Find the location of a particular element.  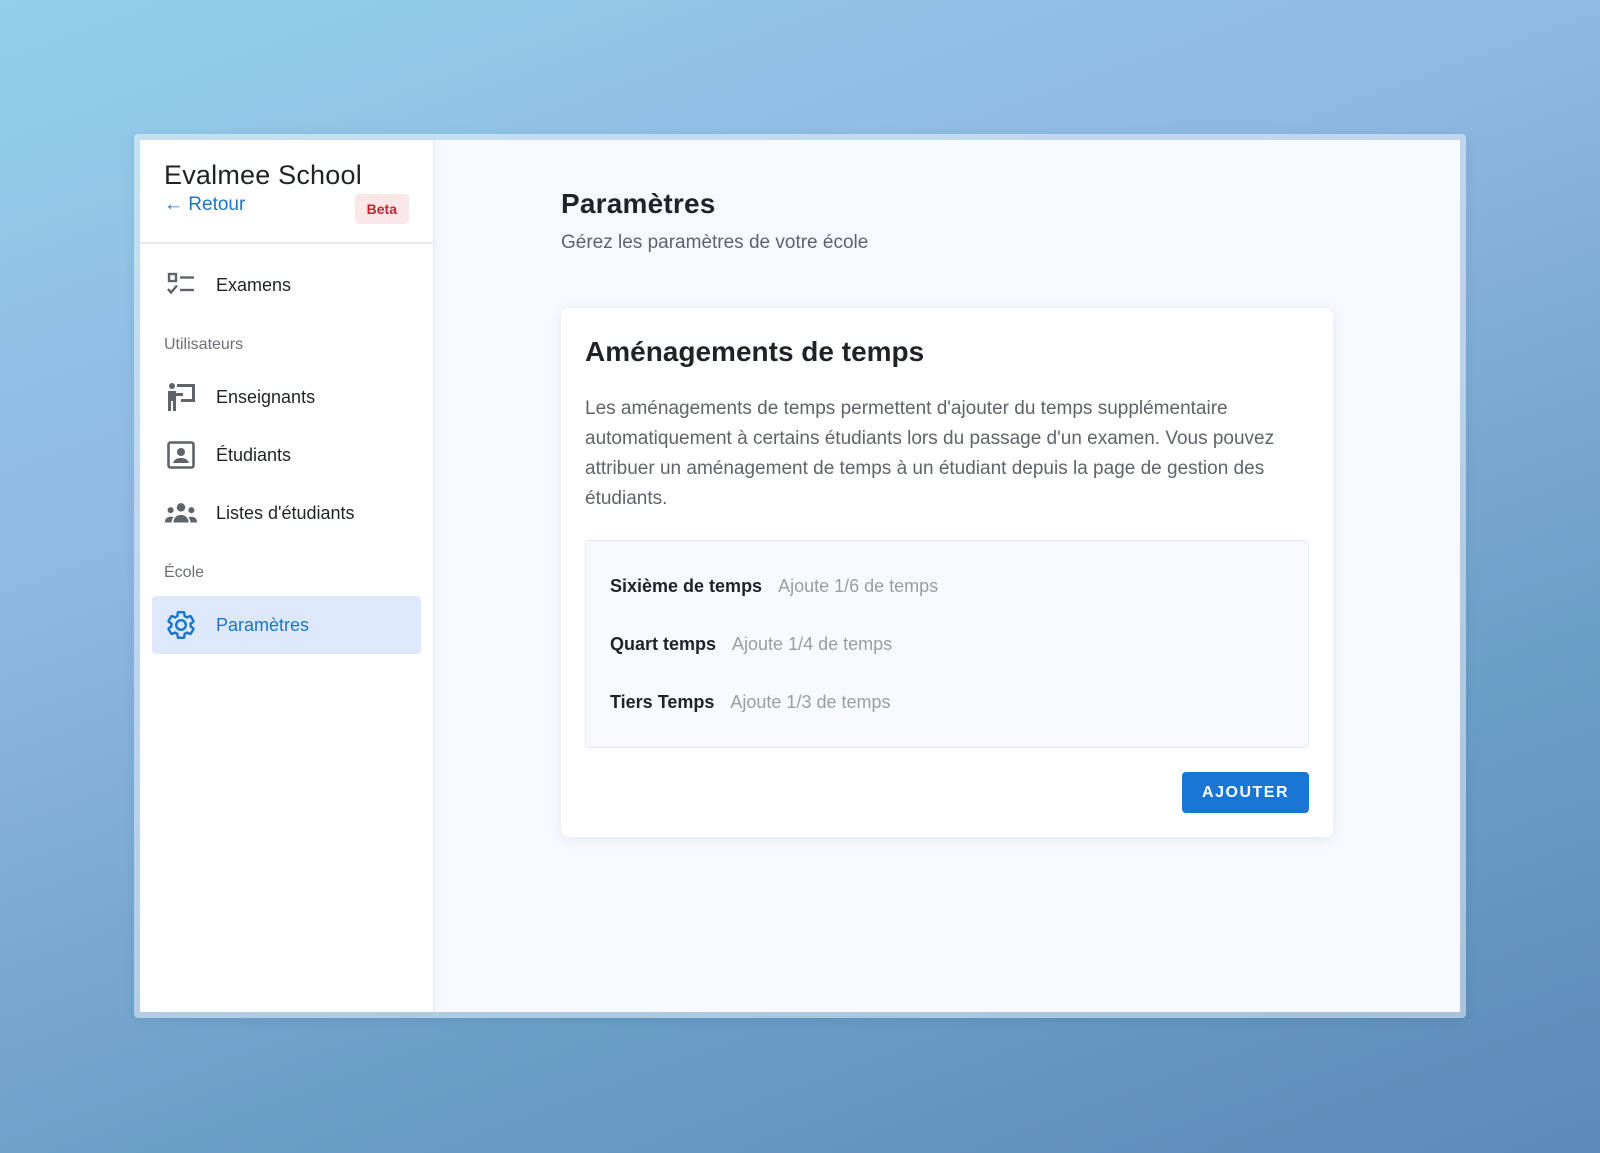

sidebar-item-label: Examens is located at coordinates (254, 284).